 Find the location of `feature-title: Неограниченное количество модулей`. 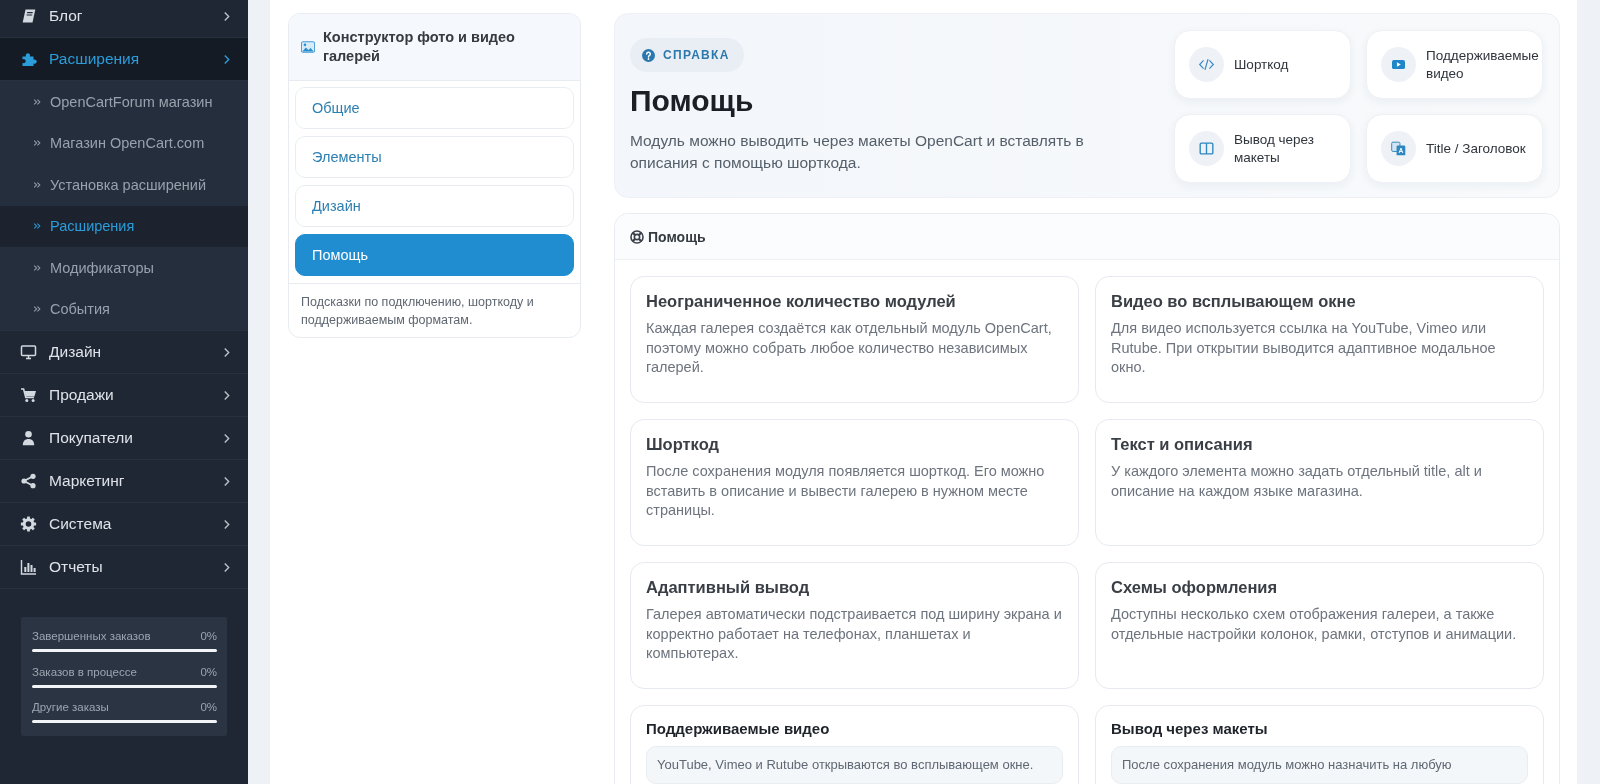

feature-title: Неограниченное количество модулей is located at coordinates (801, 301).